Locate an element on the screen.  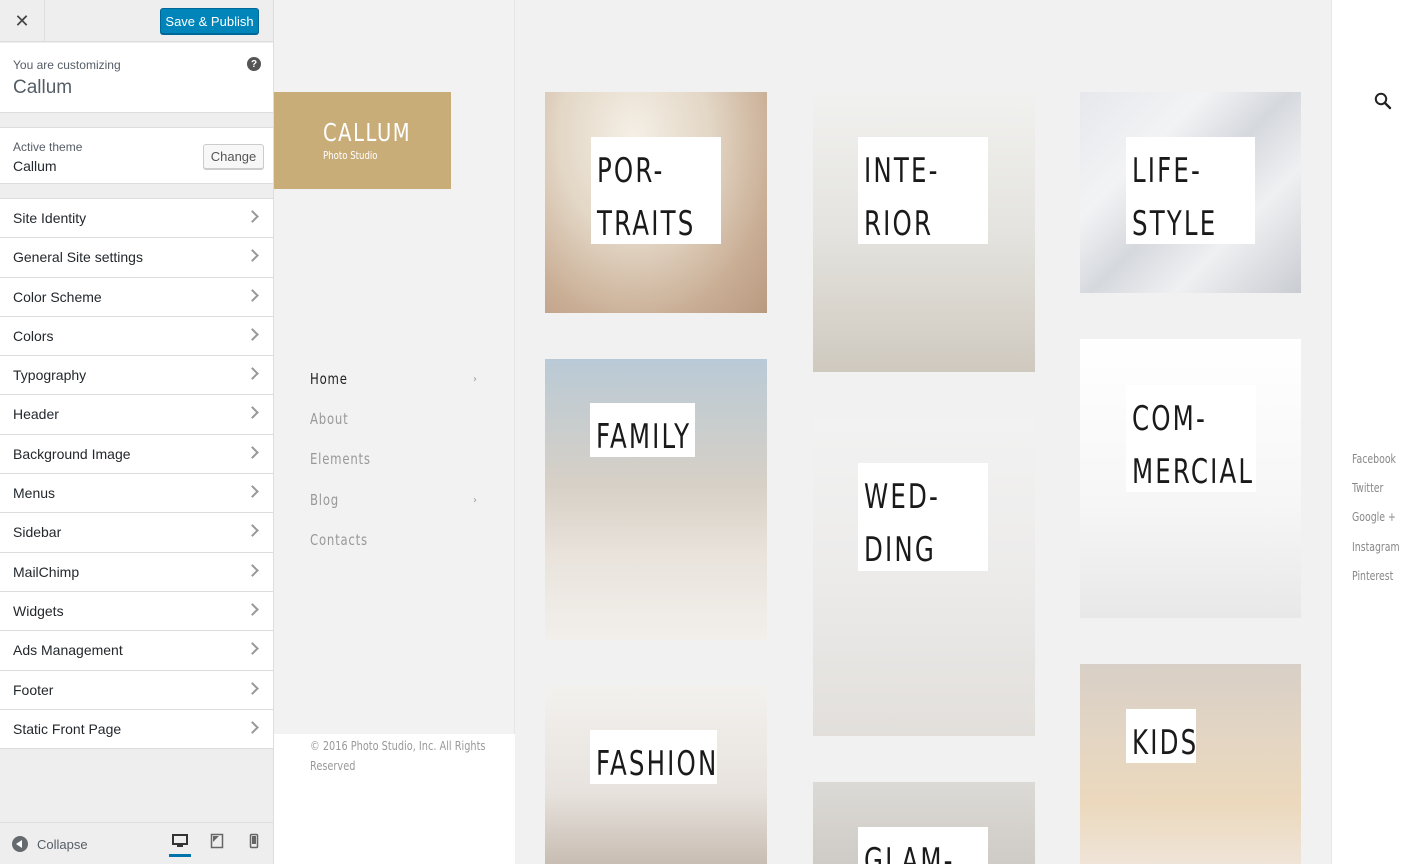
nav-item-elements: Elements is located at coordinates (395, 470).